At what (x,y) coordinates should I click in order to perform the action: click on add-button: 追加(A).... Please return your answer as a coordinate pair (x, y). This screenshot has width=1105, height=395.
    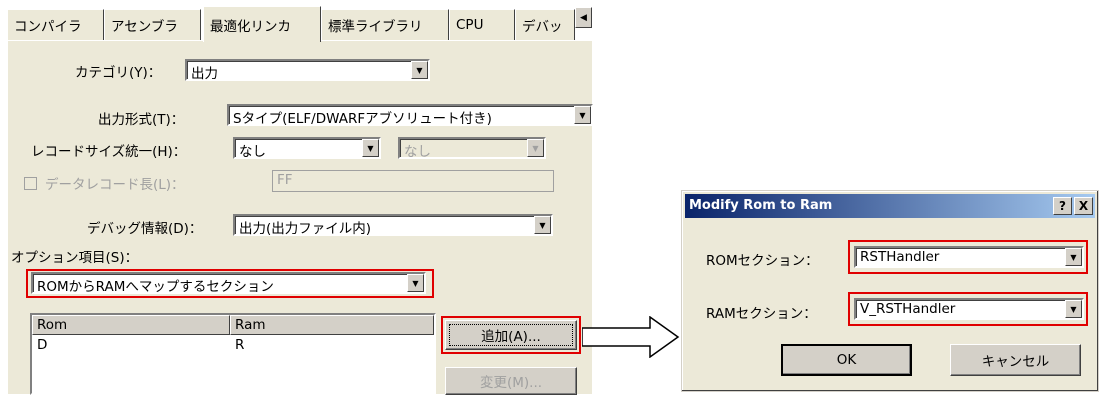
    Looking at the image, I should click on (511, 335).